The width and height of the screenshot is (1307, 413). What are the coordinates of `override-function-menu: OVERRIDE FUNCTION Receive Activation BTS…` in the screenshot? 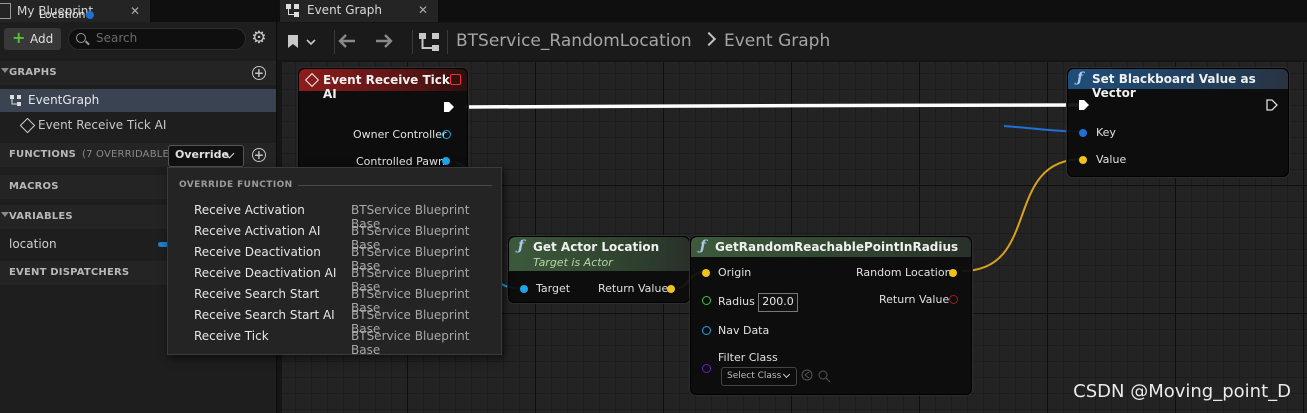 It's located at (334, 262).